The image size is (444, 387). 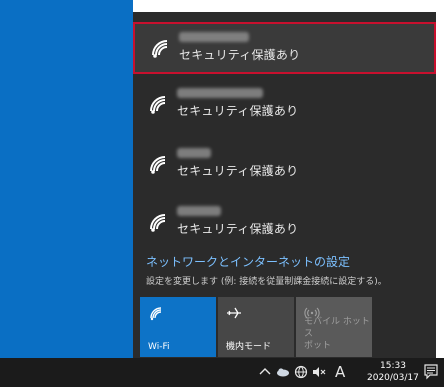 I want to click on action-center-icon, so click(x=431, y=372).